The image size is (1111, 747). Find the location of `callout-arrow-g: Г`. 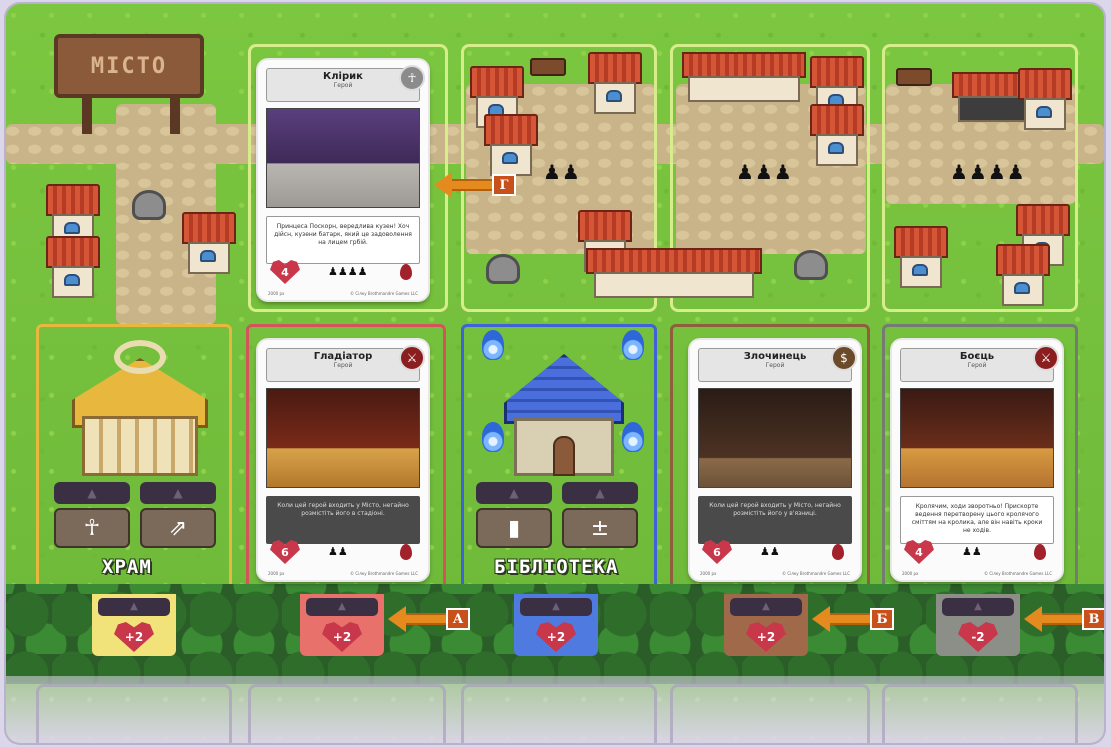

callout-arrow-g: Г is located at coordinates (475, 185).